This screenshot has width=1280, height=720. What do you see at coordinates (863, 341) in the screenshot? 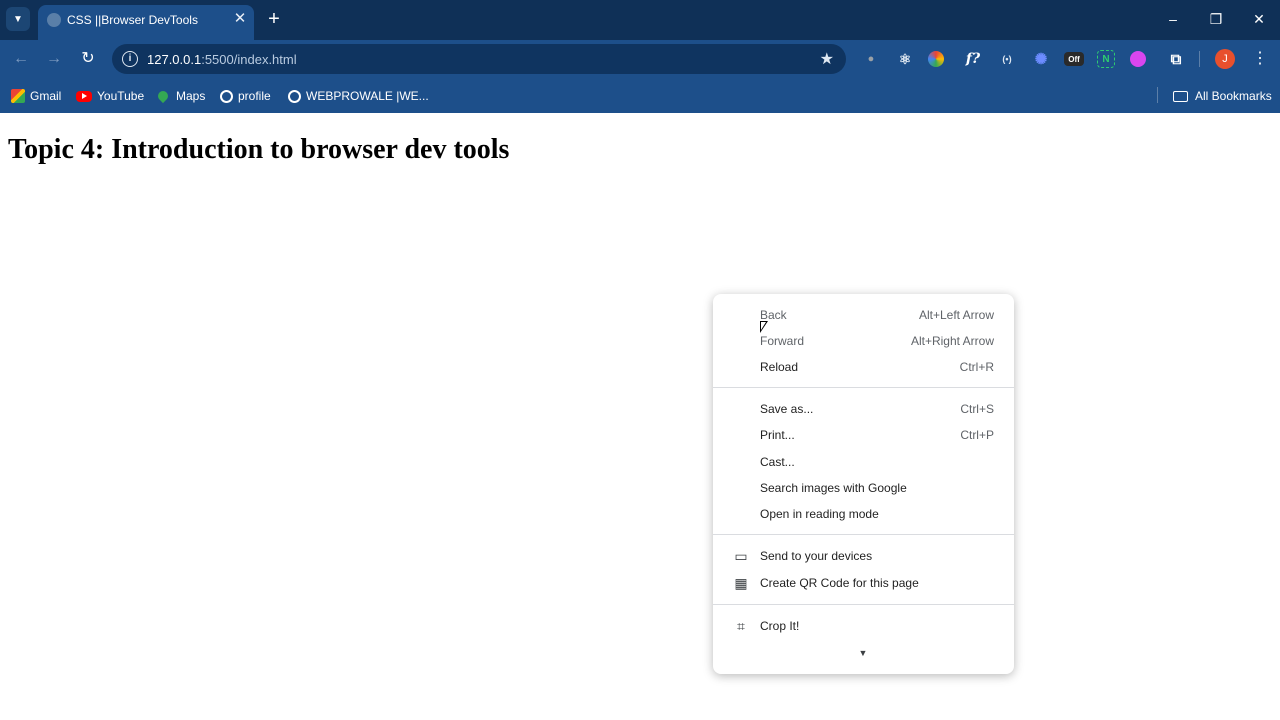
I see `menu-item-forward: Forward Alt+Right Arrow` at bounding box center [863, 341].